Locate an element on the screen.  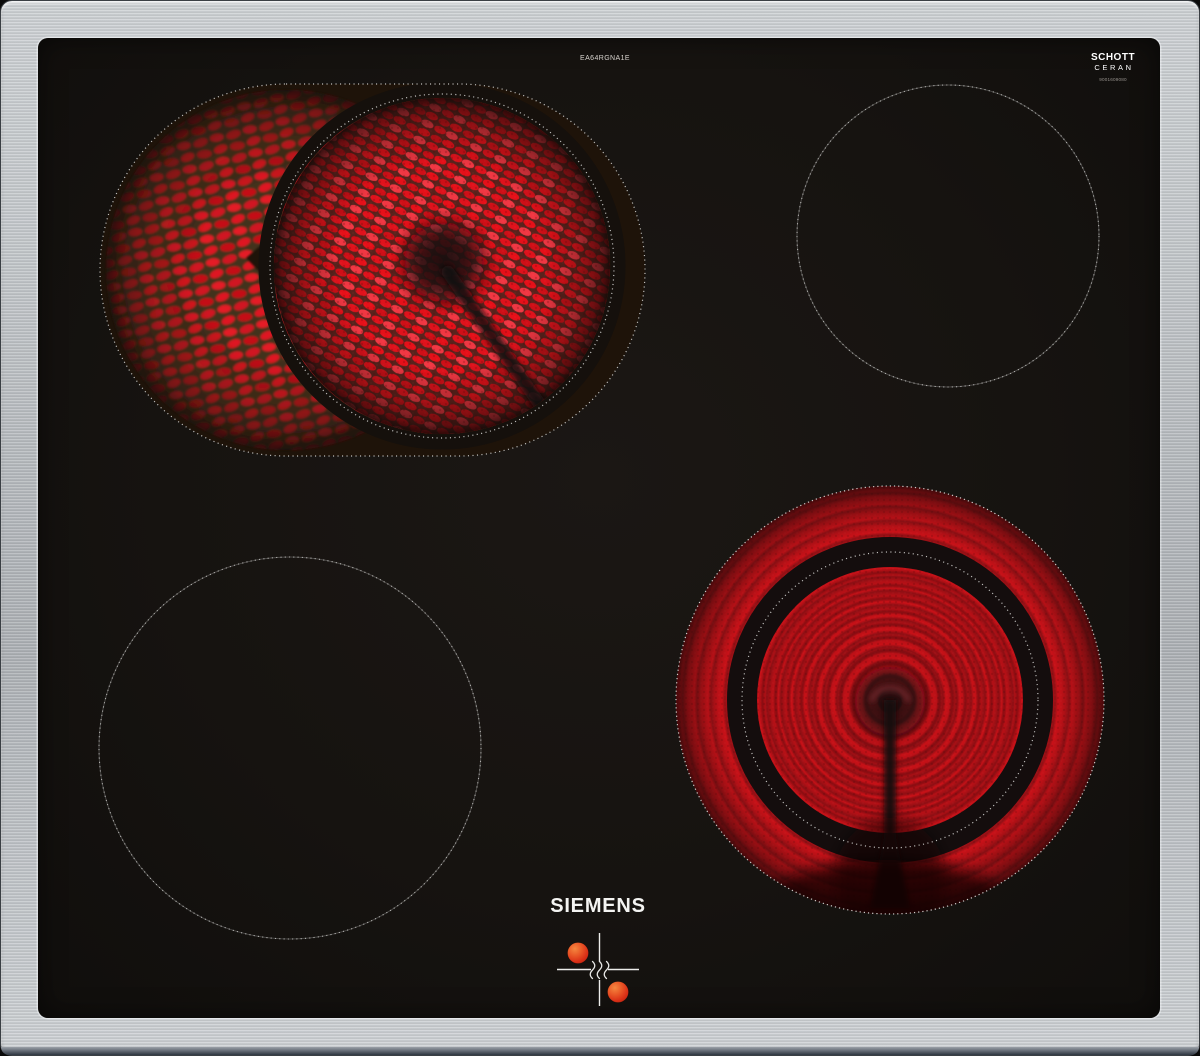
zone-front-left is located at coordinates (290, 748).